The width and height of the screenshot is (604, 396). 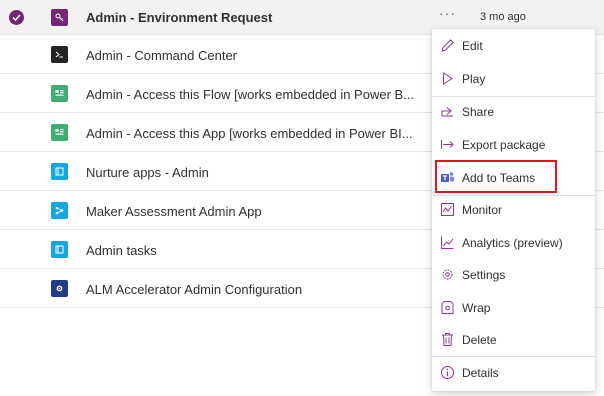 What do you see at coordinates (447, 45) in the screenshot?
I see `pencil-icon` at bounding box center [447, 45].